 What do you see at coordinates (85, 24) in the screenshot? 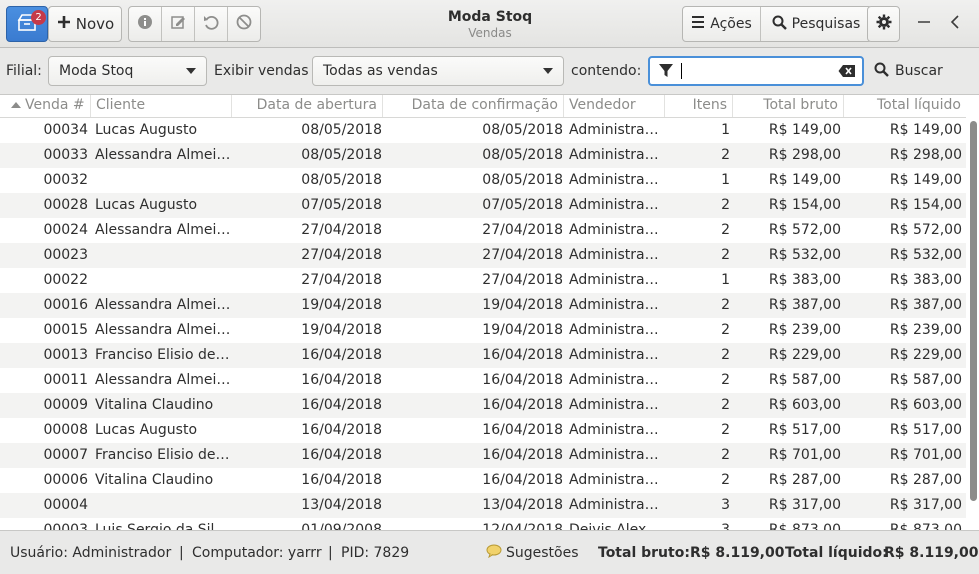
I see `new-button: Novo` at bounding box center [85, 24].